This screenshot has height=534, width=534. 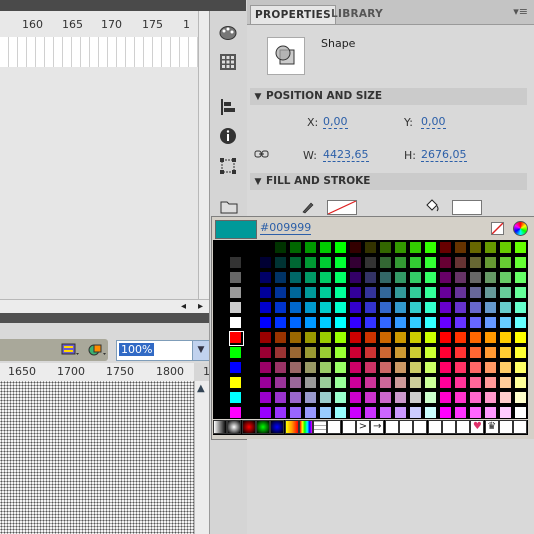 What do you see at coordinates (228, 167) in the screenshot?
I see `transform-icon` at bounding box center [228, 167].